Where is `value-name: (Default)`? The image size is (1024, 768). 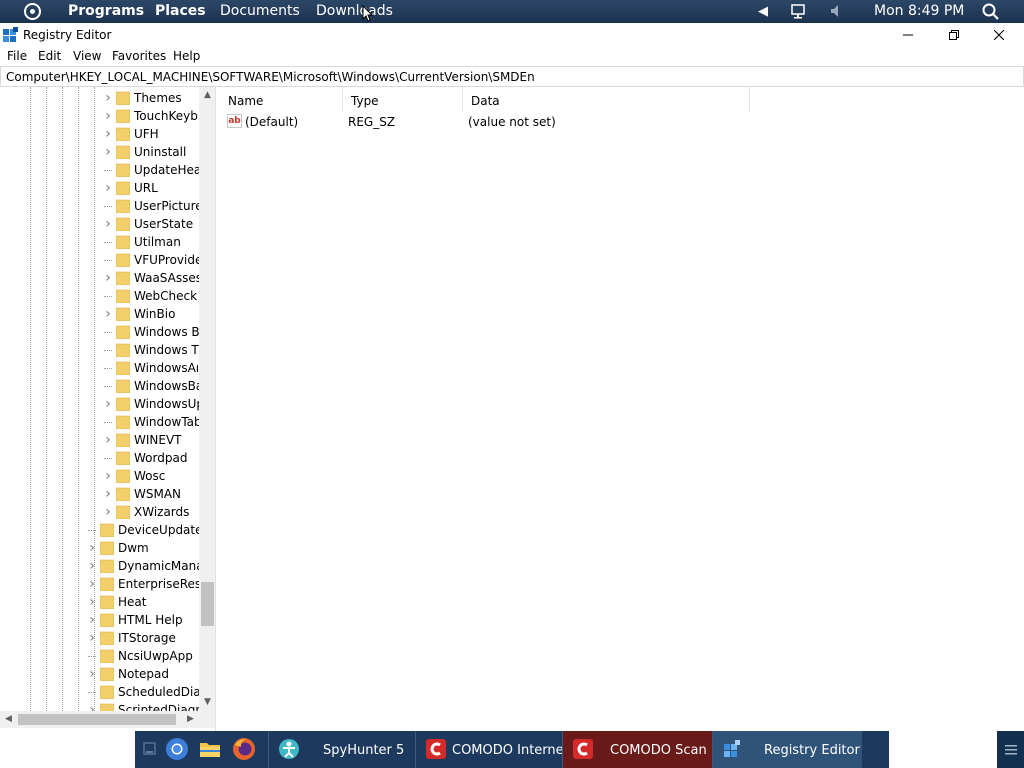 value-name: (Default) is located at coordinates (271, 122).